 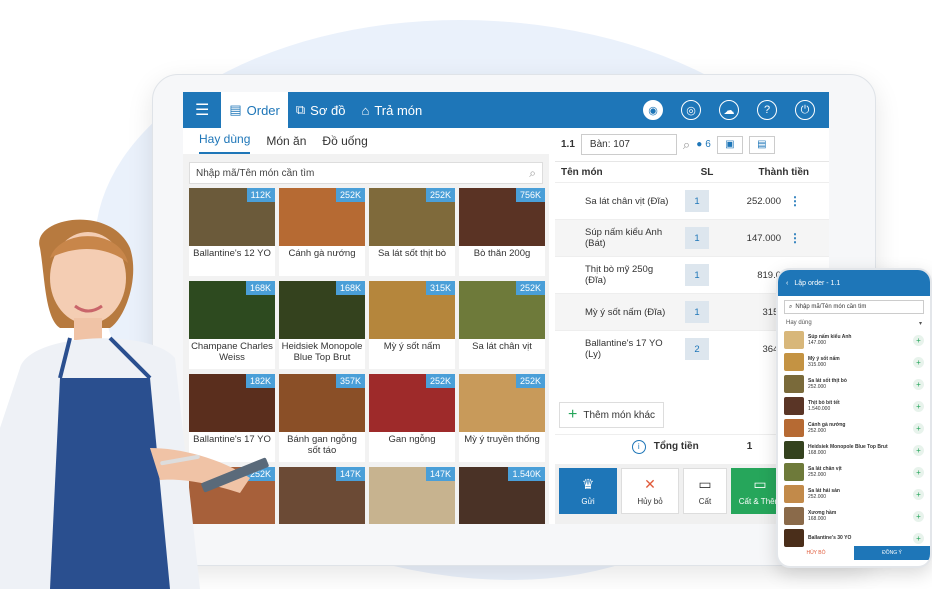 I want to click on menu-item-card: 1.540K, so click(x=502, y=495).